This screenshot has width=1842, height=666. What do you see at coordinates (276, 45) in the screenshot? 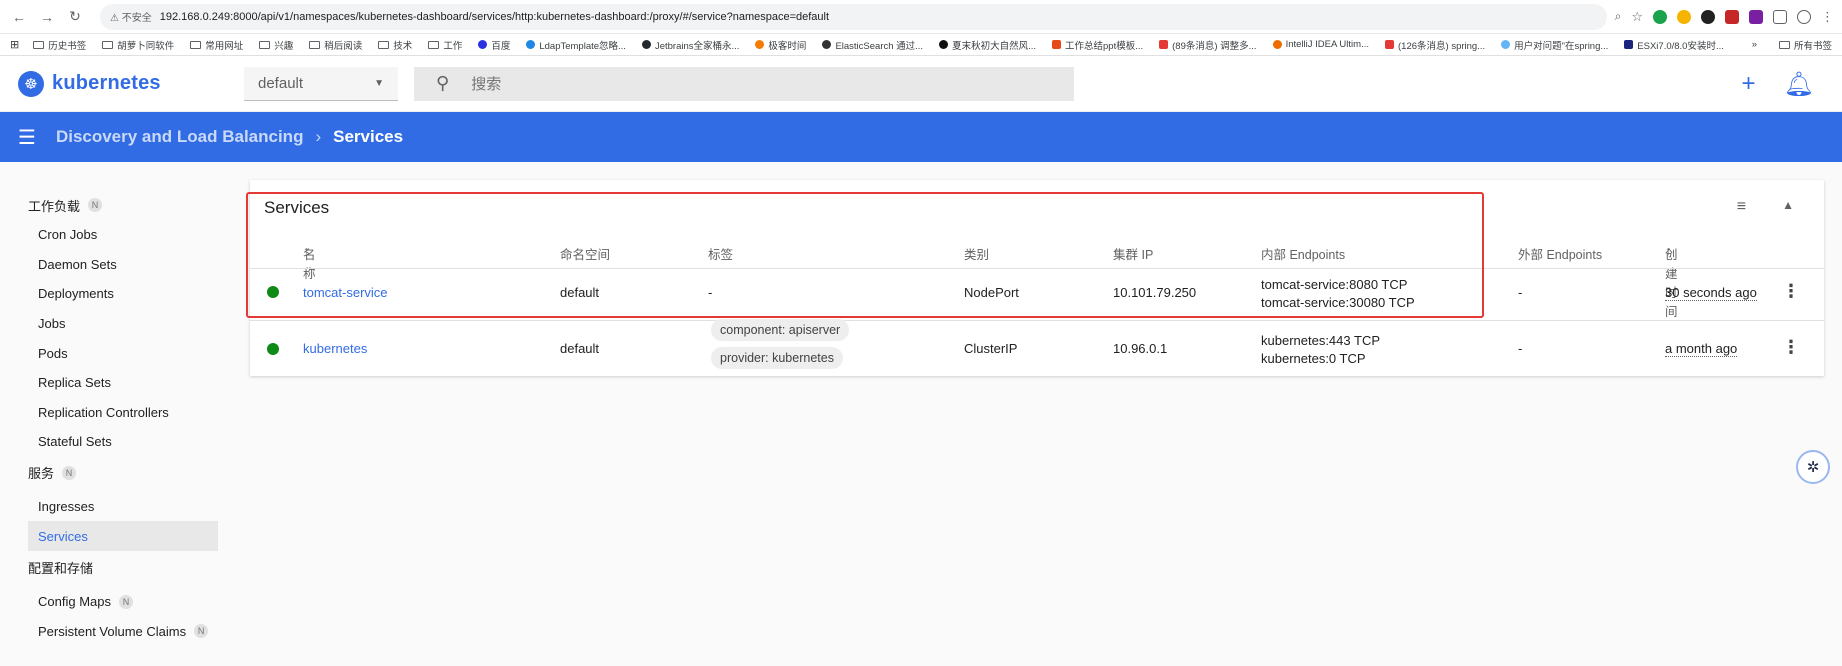
I see `bookmark-item: 兴趣` at bounding box center [276, 45].